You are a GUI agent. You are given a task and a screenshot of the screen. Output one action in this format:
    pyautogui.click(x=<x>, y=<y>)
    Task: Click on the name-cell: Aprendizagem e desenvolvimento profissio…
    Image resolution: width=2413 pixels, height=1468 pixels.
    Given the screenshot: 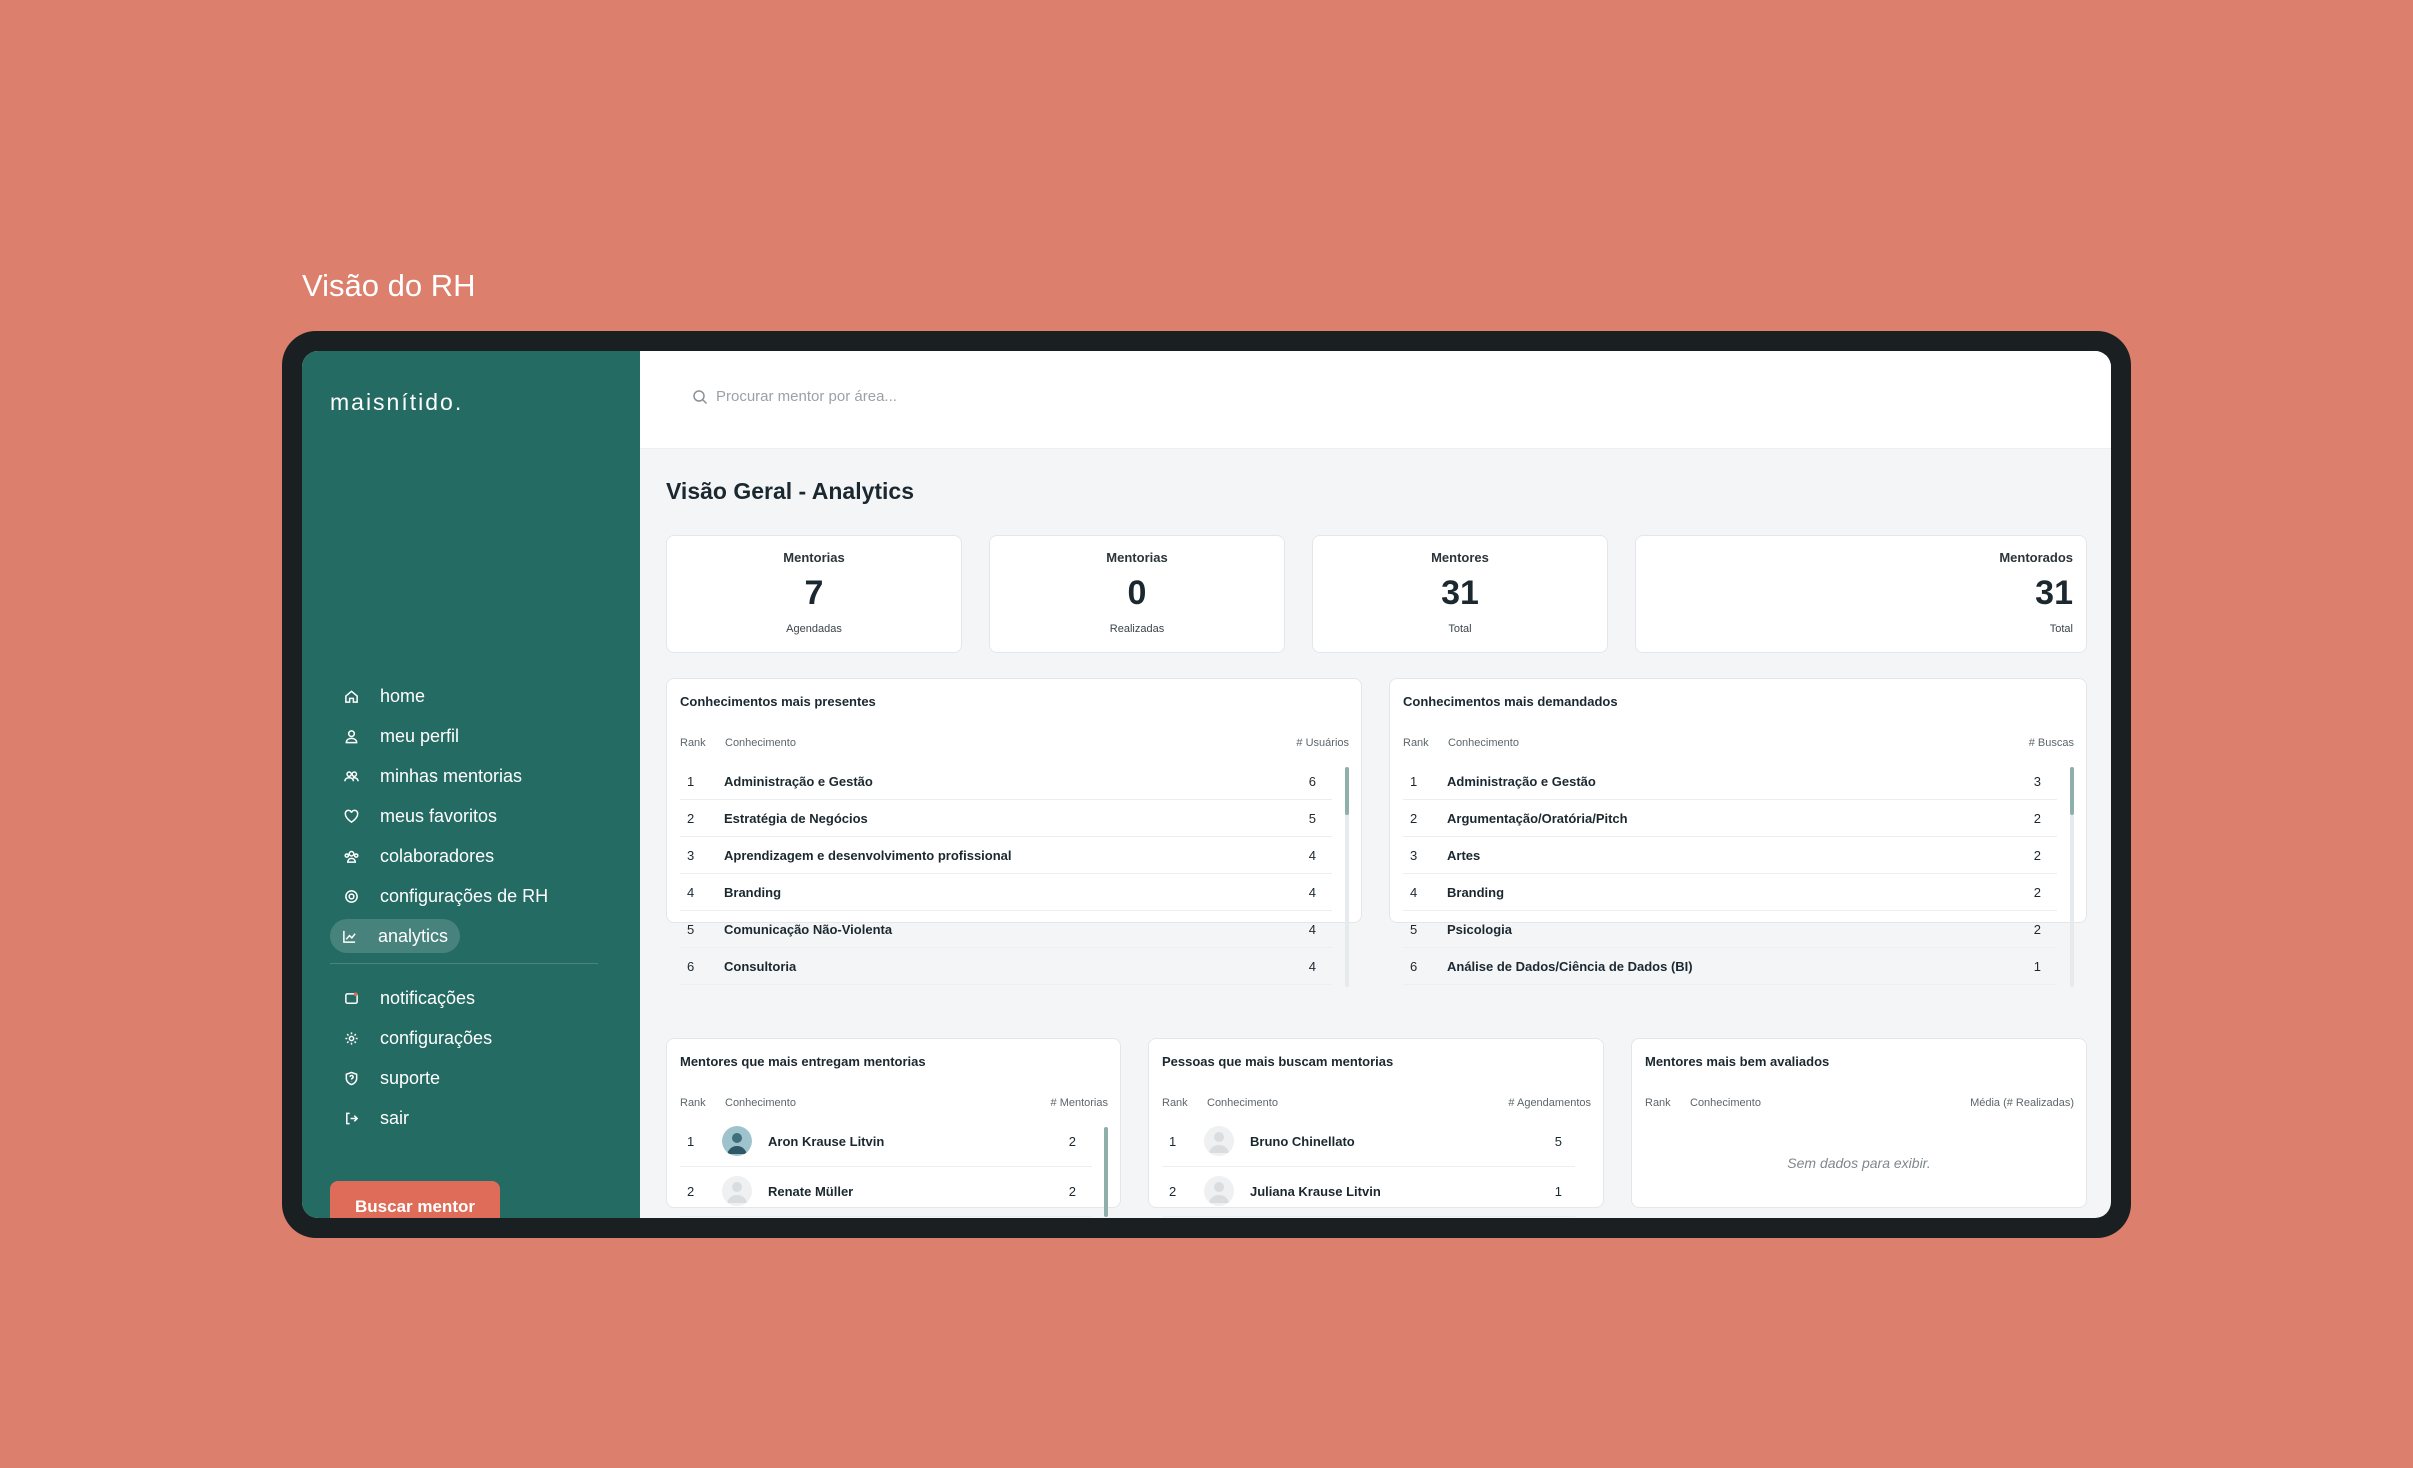 What is the action you would take?
    pyautogui.click(x=868, y=855)
    